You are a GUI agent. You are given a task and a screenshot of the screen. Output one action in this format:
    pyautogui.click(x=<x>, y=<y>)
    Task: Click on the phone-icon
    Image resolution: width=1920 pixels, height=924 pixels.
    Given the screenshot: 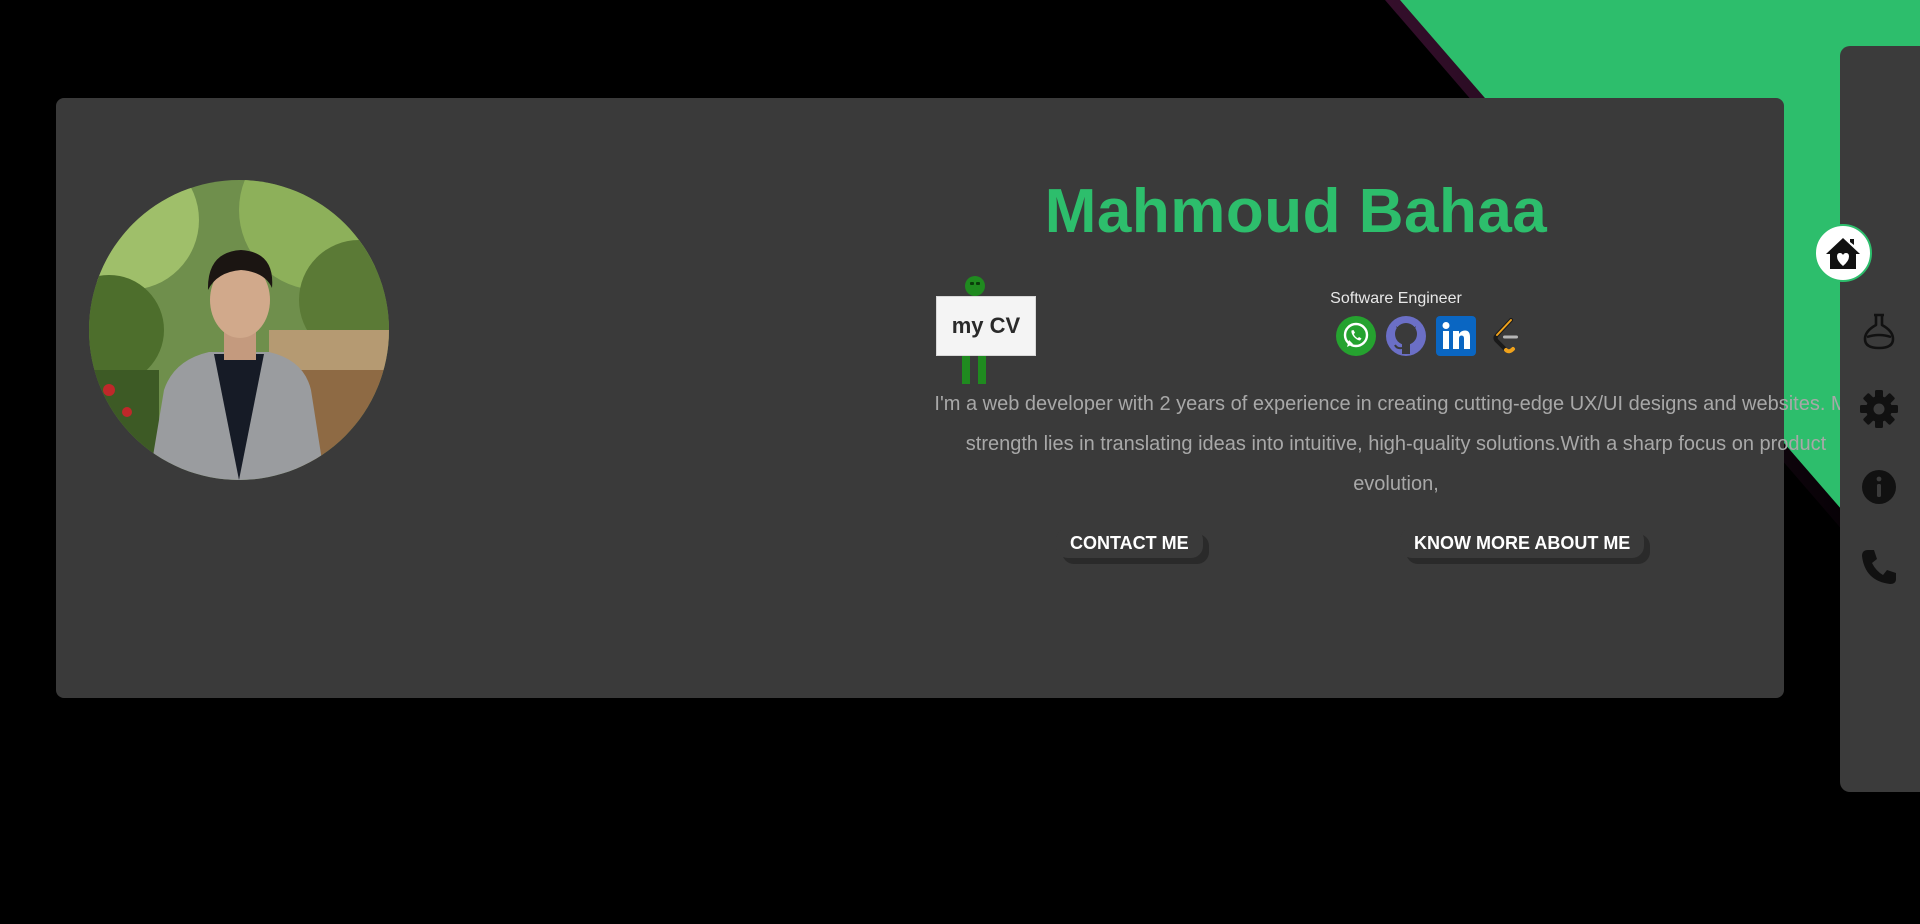 What is the action you would take?
    pyautogui.click(x=1879, y=567)
    